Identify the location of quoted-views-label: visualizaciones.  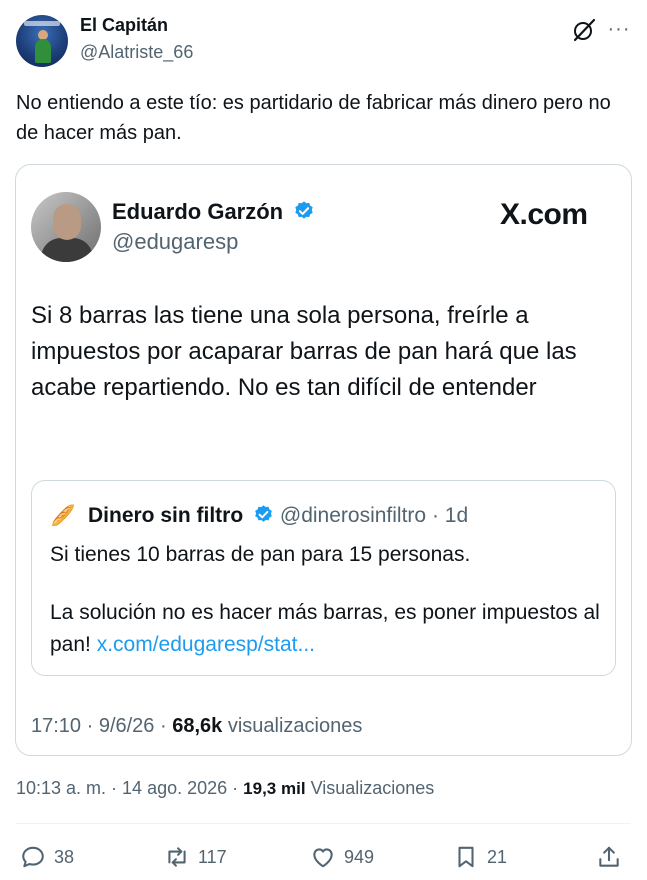
(295, 726).